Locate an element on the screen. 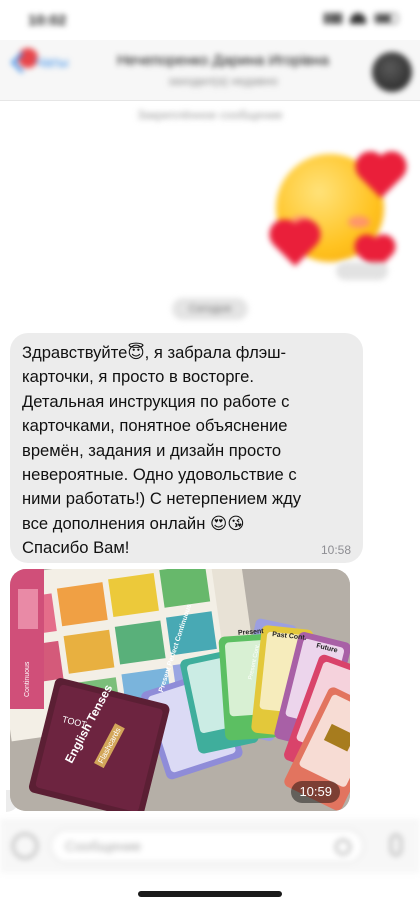 This screenshot has height=909, width=420. wifi-icon is located at coordinates (358, 18).